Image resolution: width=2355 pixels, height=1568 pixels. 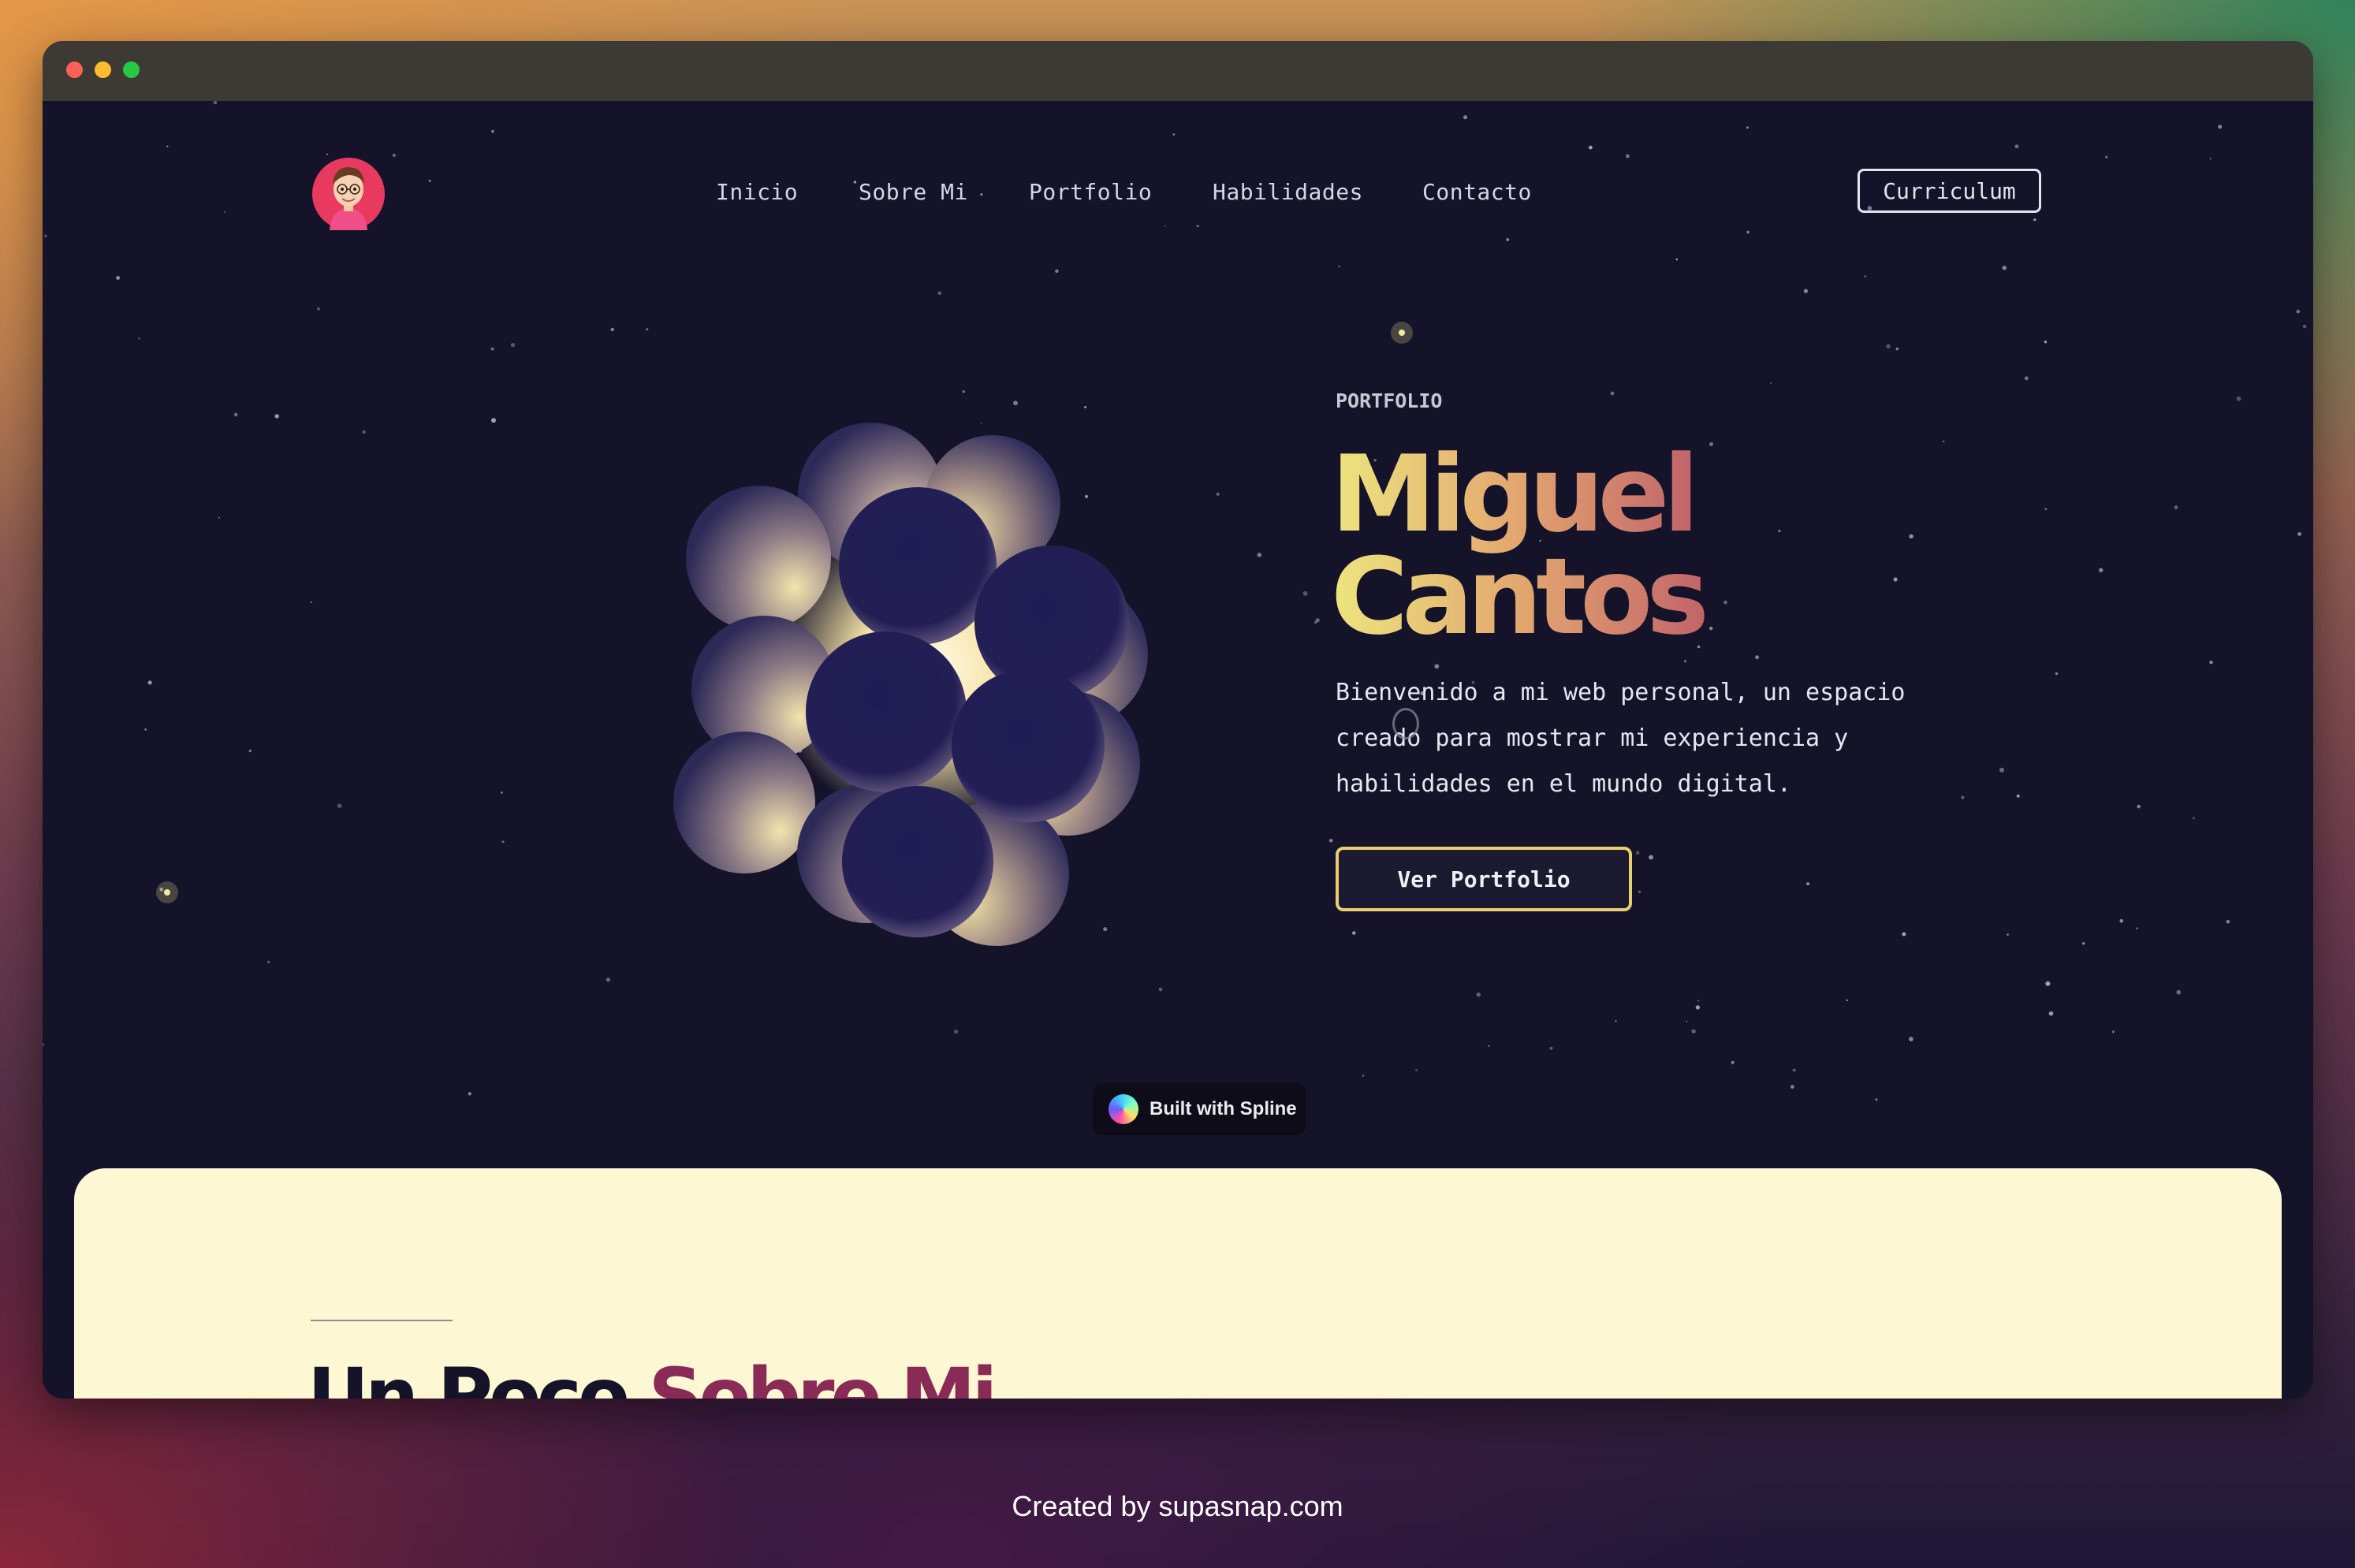 I want to click on minimize-window-button, so click(x=103, y=69).